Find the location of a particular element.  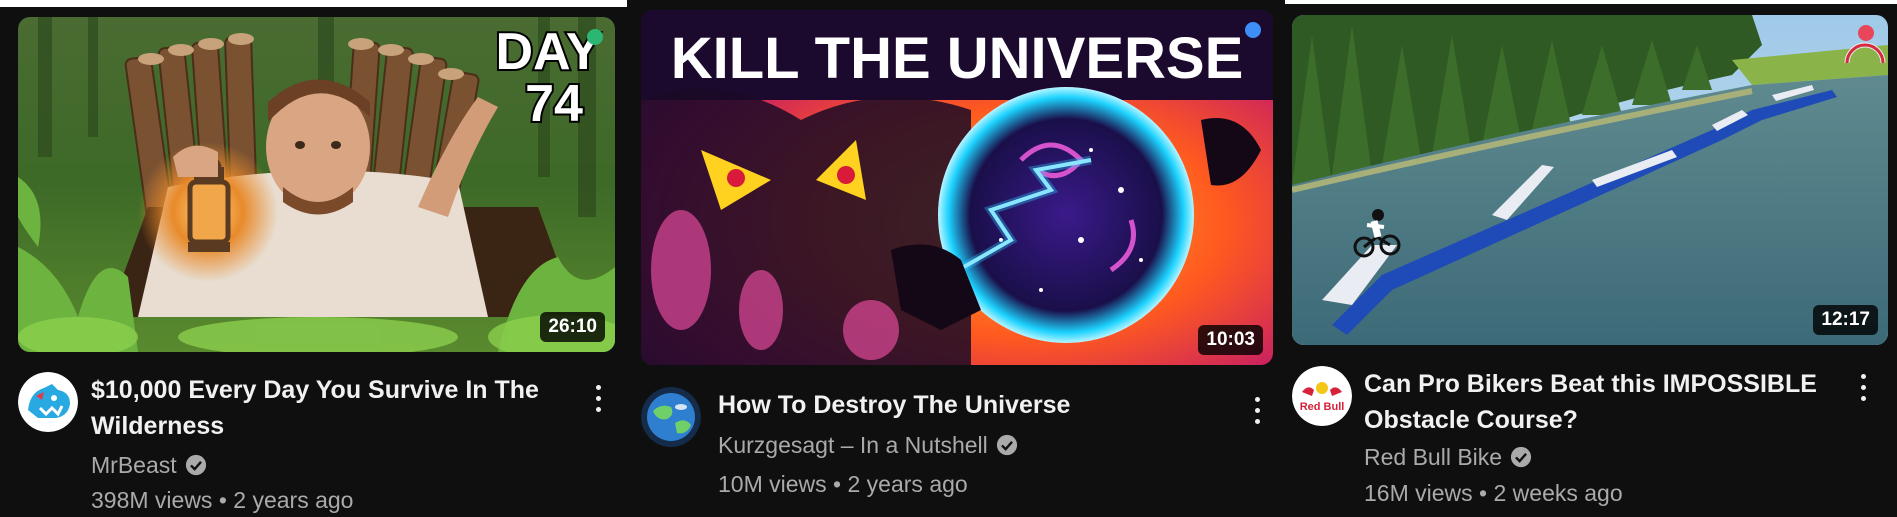

mrbeast-panther-logo-icon is located at coordinates (48, 402).